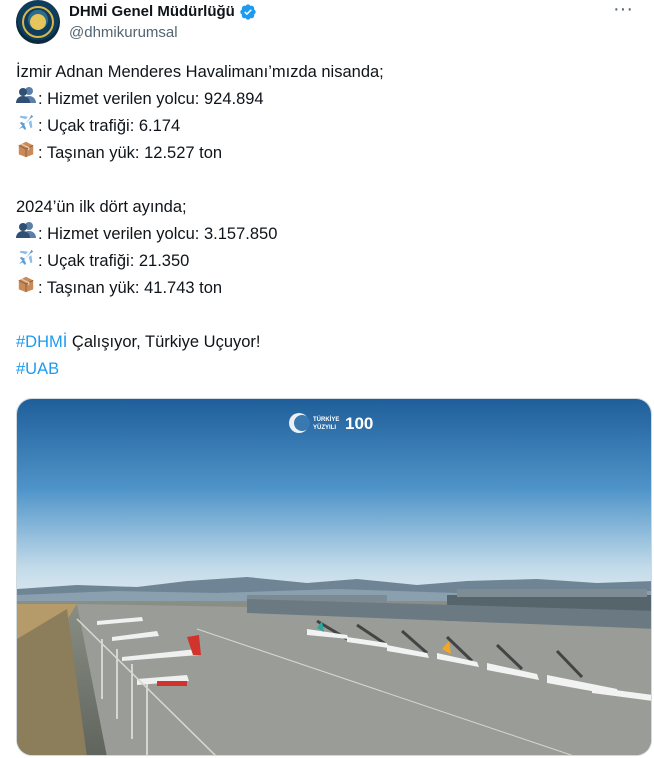 Image resolution: width=654 pixels, height=758 pixels. I want to click on april-cargo: : Taşınan yük: 12.527 ton, so click(130, 153).